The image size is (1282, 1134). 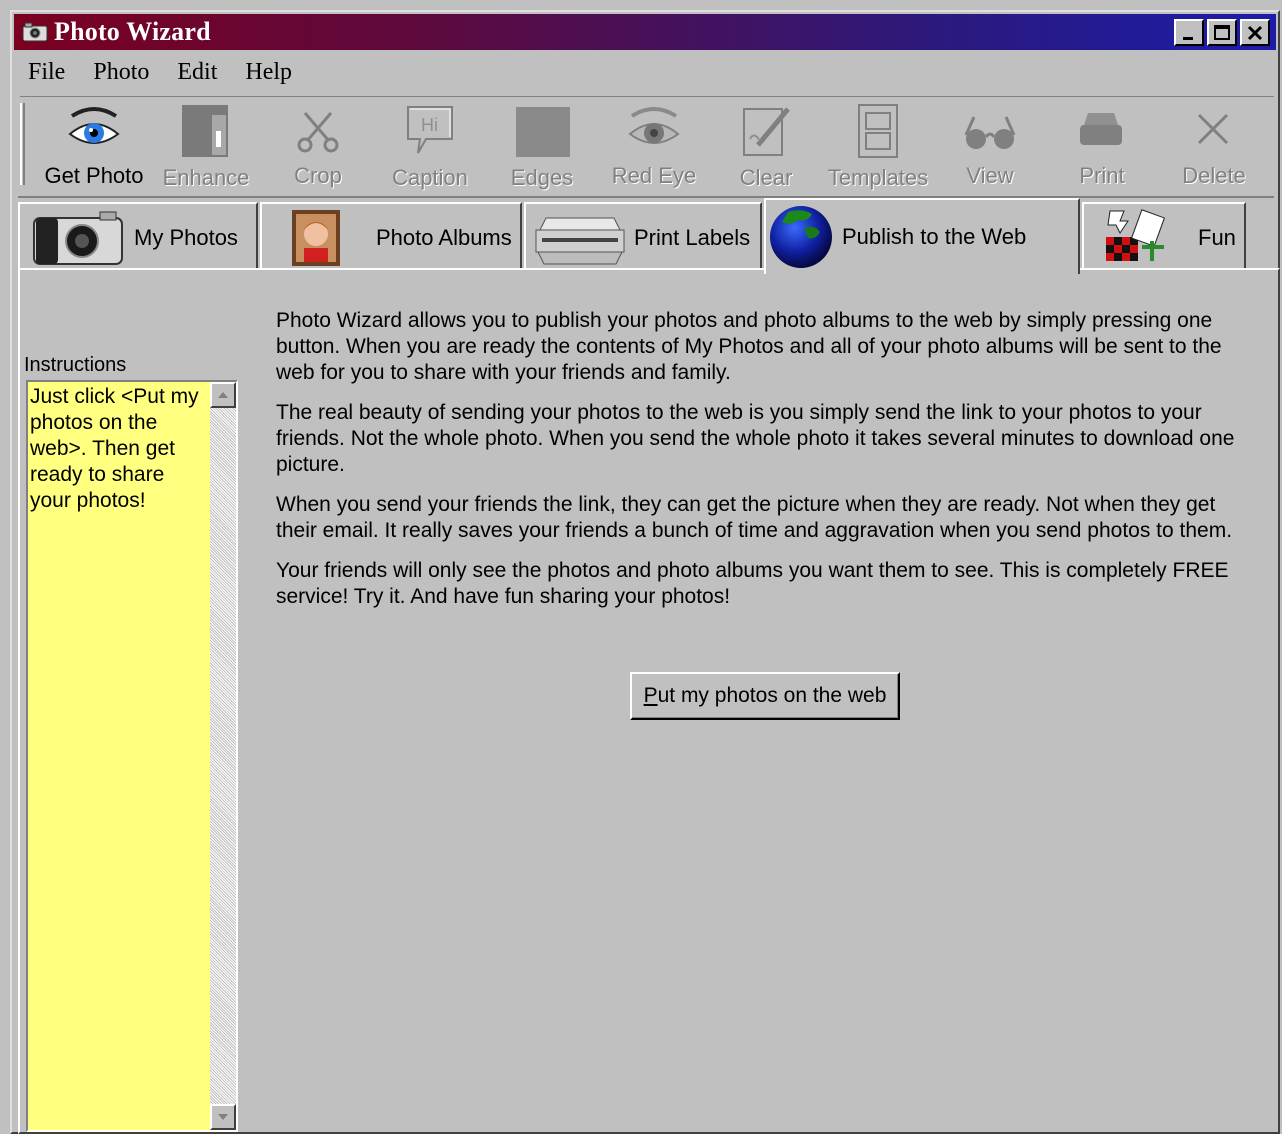 I want to click on tool-label: Templates, so click(x=878, y=177).